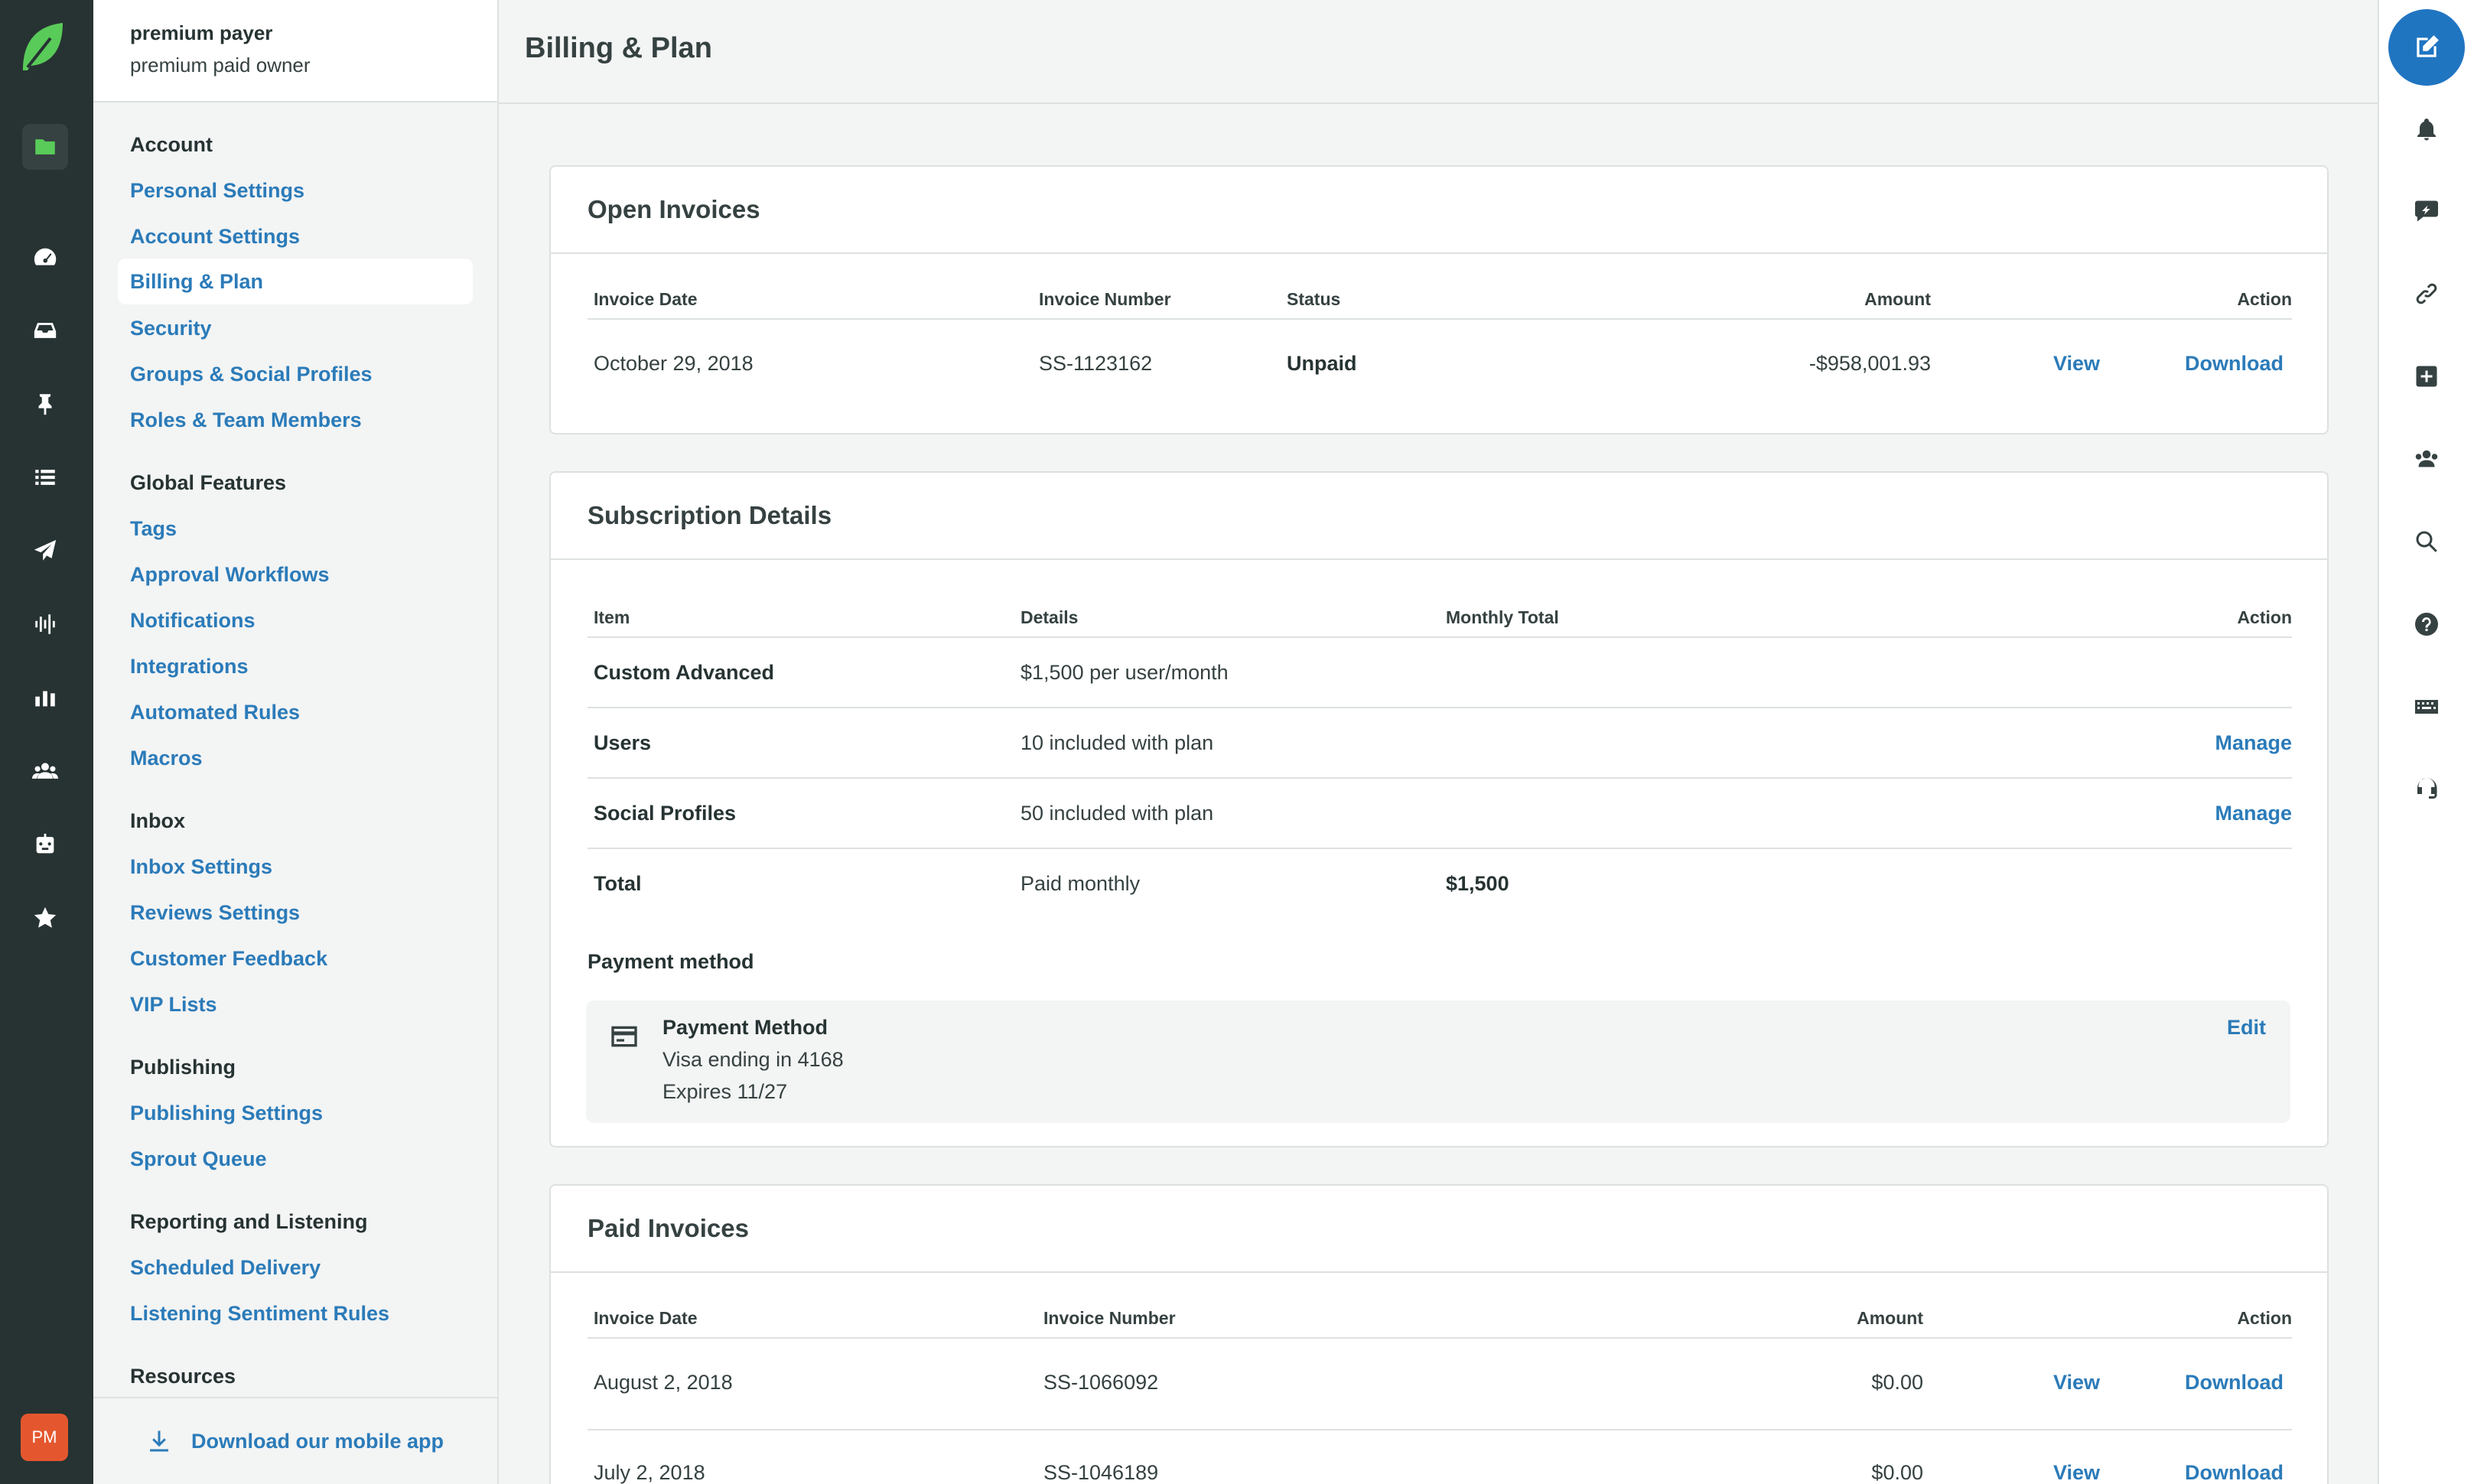 The width and height of the screenshot is (2474, 1484). What do you see at coordinates (153, 529) in the screenshot?
I see `sidebar-item-tags: Tags` at bounding box center [153, 529].